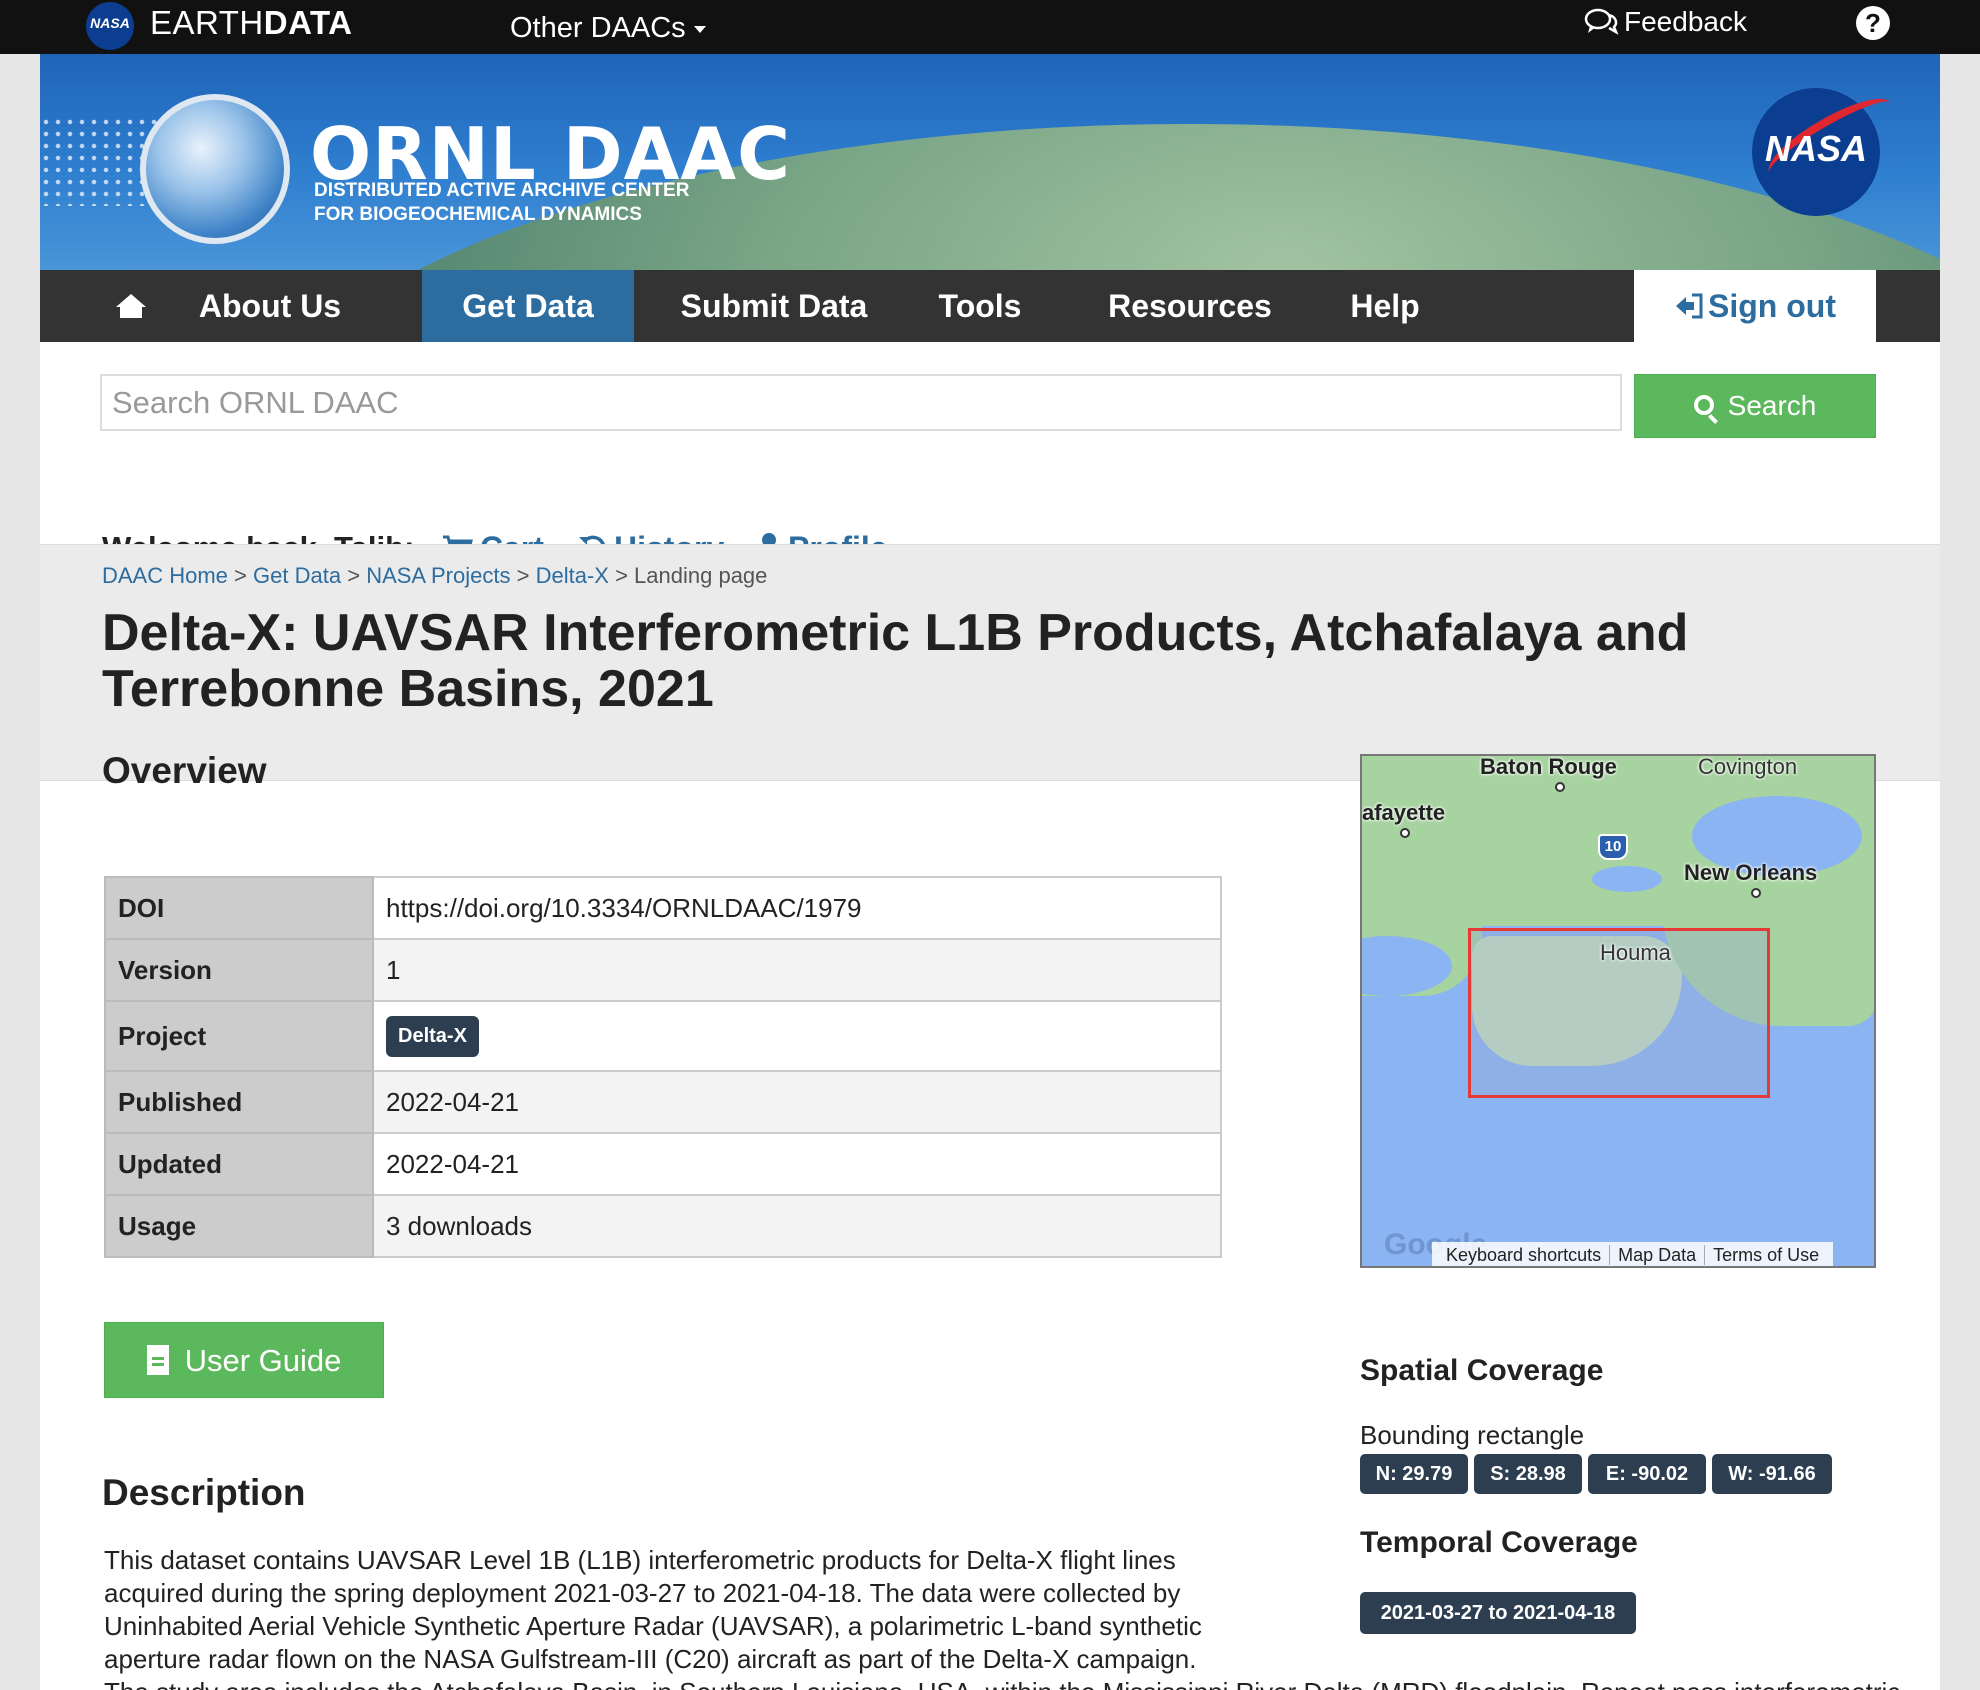 This screenshot has width=1980, height=1690. Describe the element at coordinates (1826, 150) in the screenshot. I see `nasa-logo-icon: NASA` at that location.